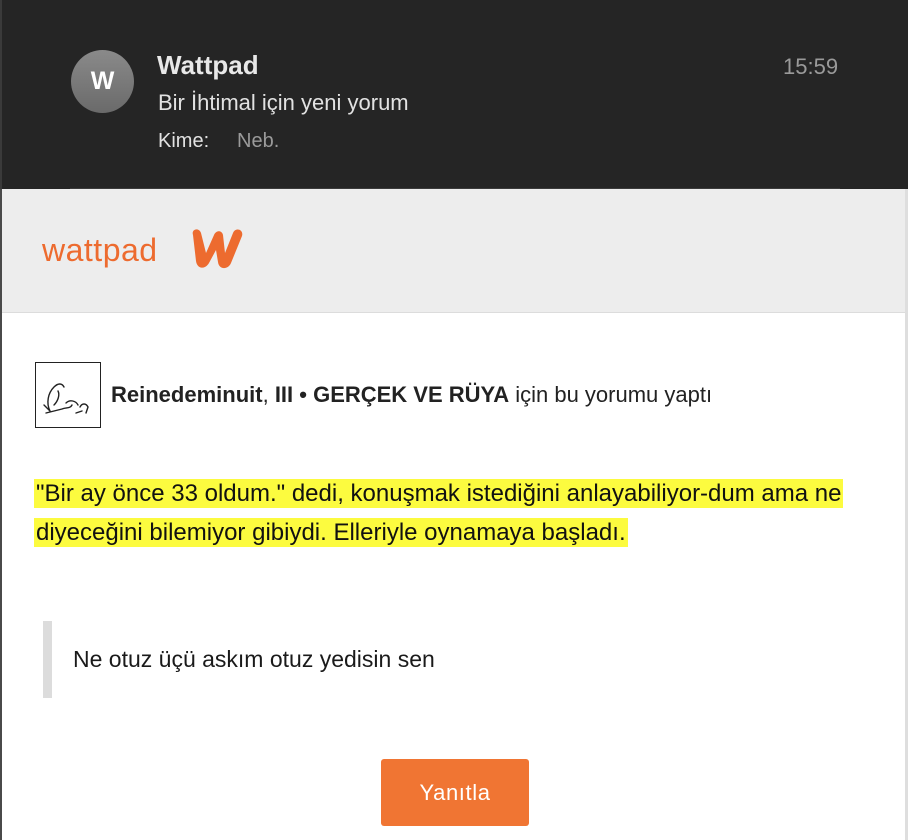 This screenshot has height=840, width=908. Describe the element at coordinates (453, 251) in the screenshot. I see `brand-bar: wattpad` at that location.